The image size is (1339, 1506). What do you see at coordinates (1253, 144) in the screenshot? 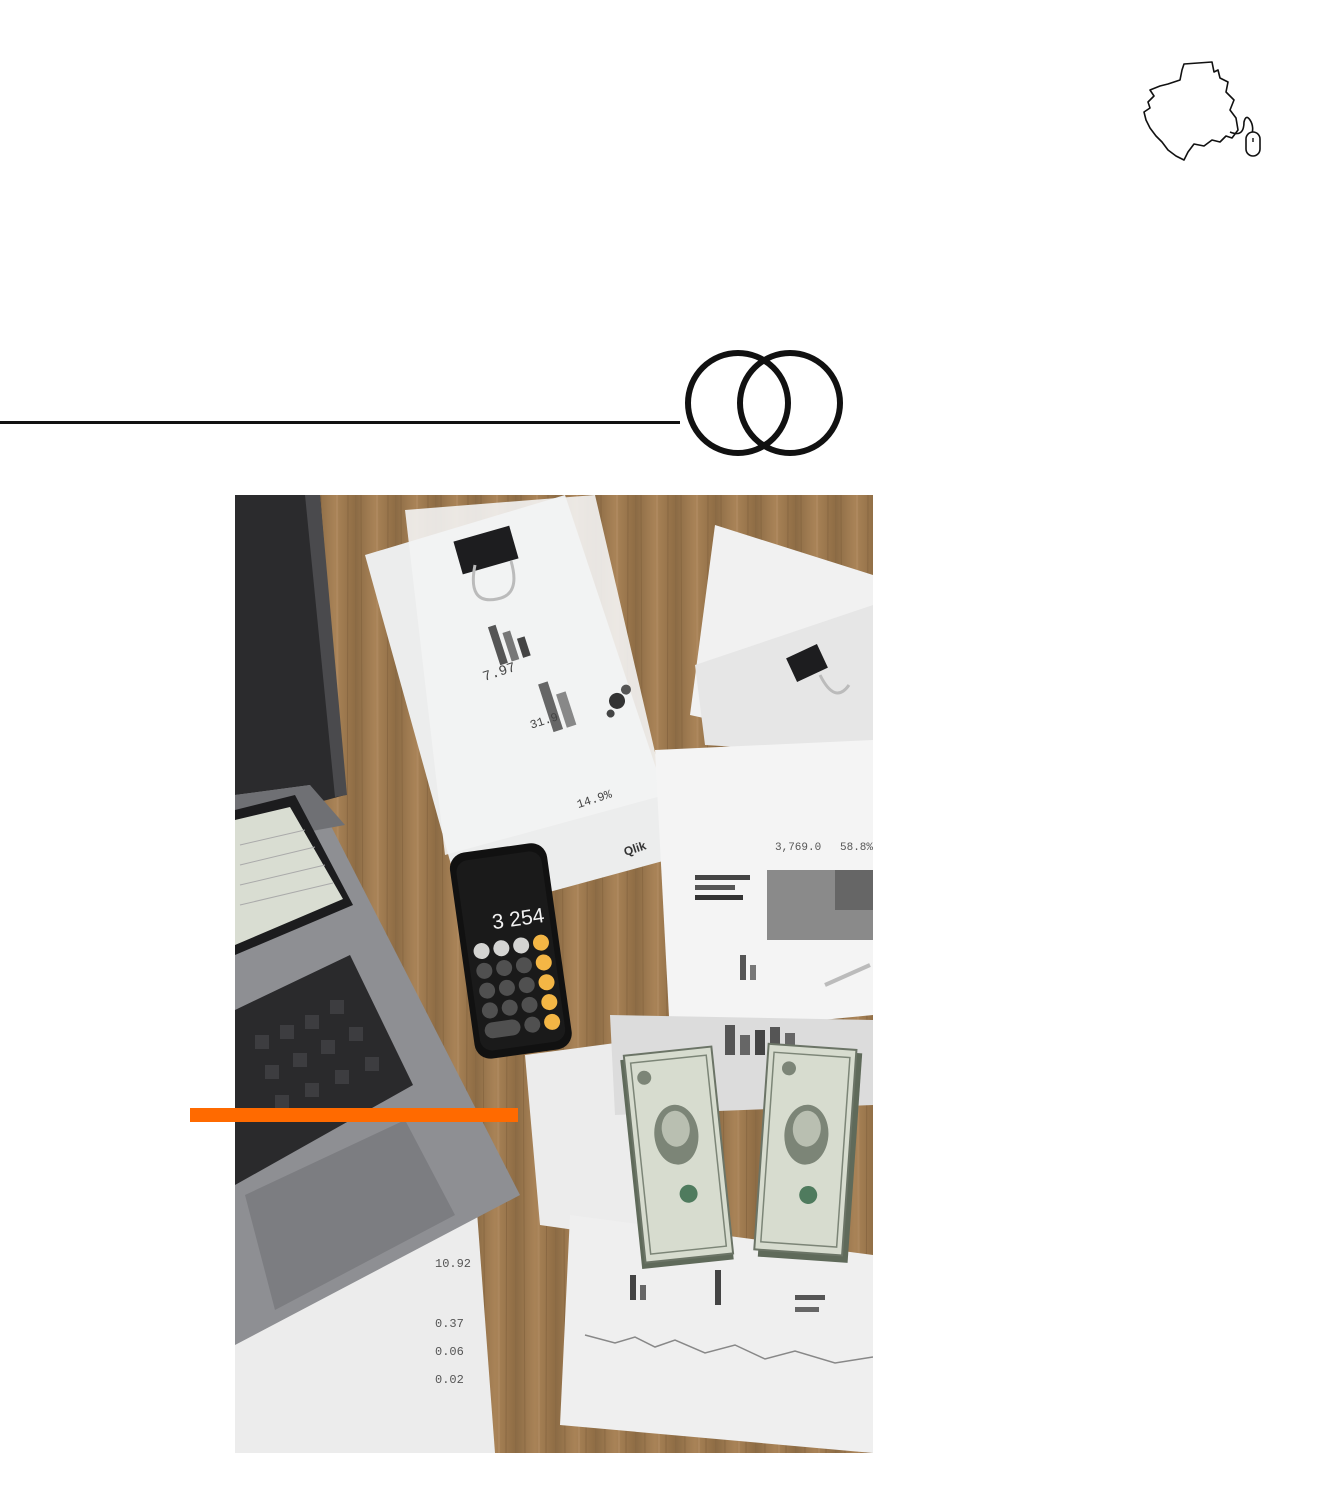
I see `mouse-body` at bounding box center [1253, 144].